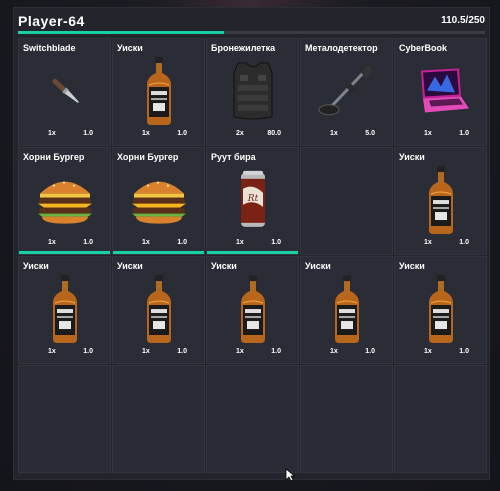 This screenshot has width=500, height=491. What do you see at coordinates (341, 48) in the screenshot?
I see `item-name: Металодетектор` at bounding box center [341, 48].